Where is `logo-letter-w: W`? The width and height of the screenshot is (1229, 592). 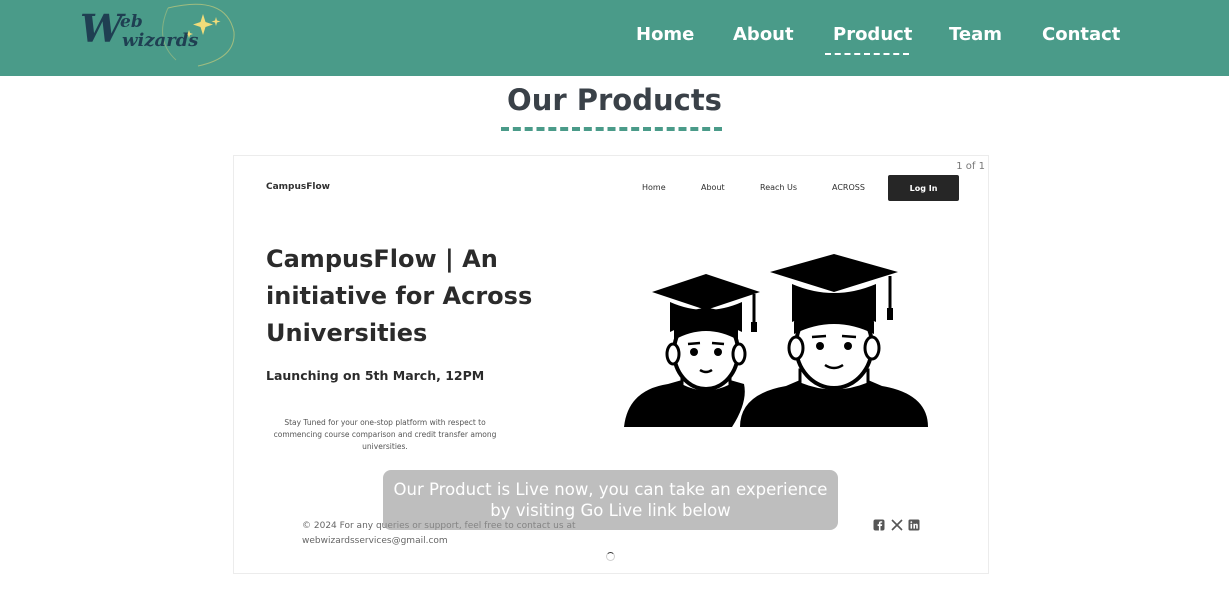 logo-letter-w: W is located at coordinates (101, 28).